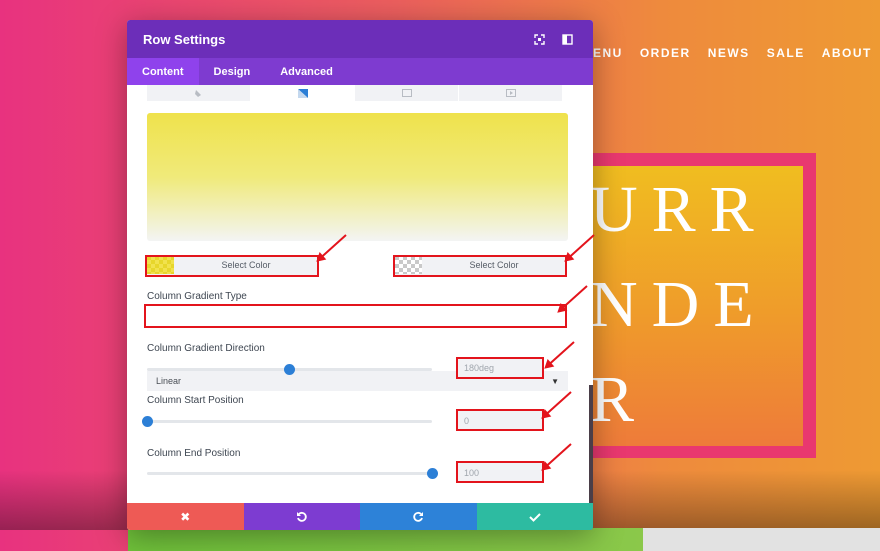  Describe the element at coordinates (292, 473) in the screenshot. I see `end-position-slider` at that location.